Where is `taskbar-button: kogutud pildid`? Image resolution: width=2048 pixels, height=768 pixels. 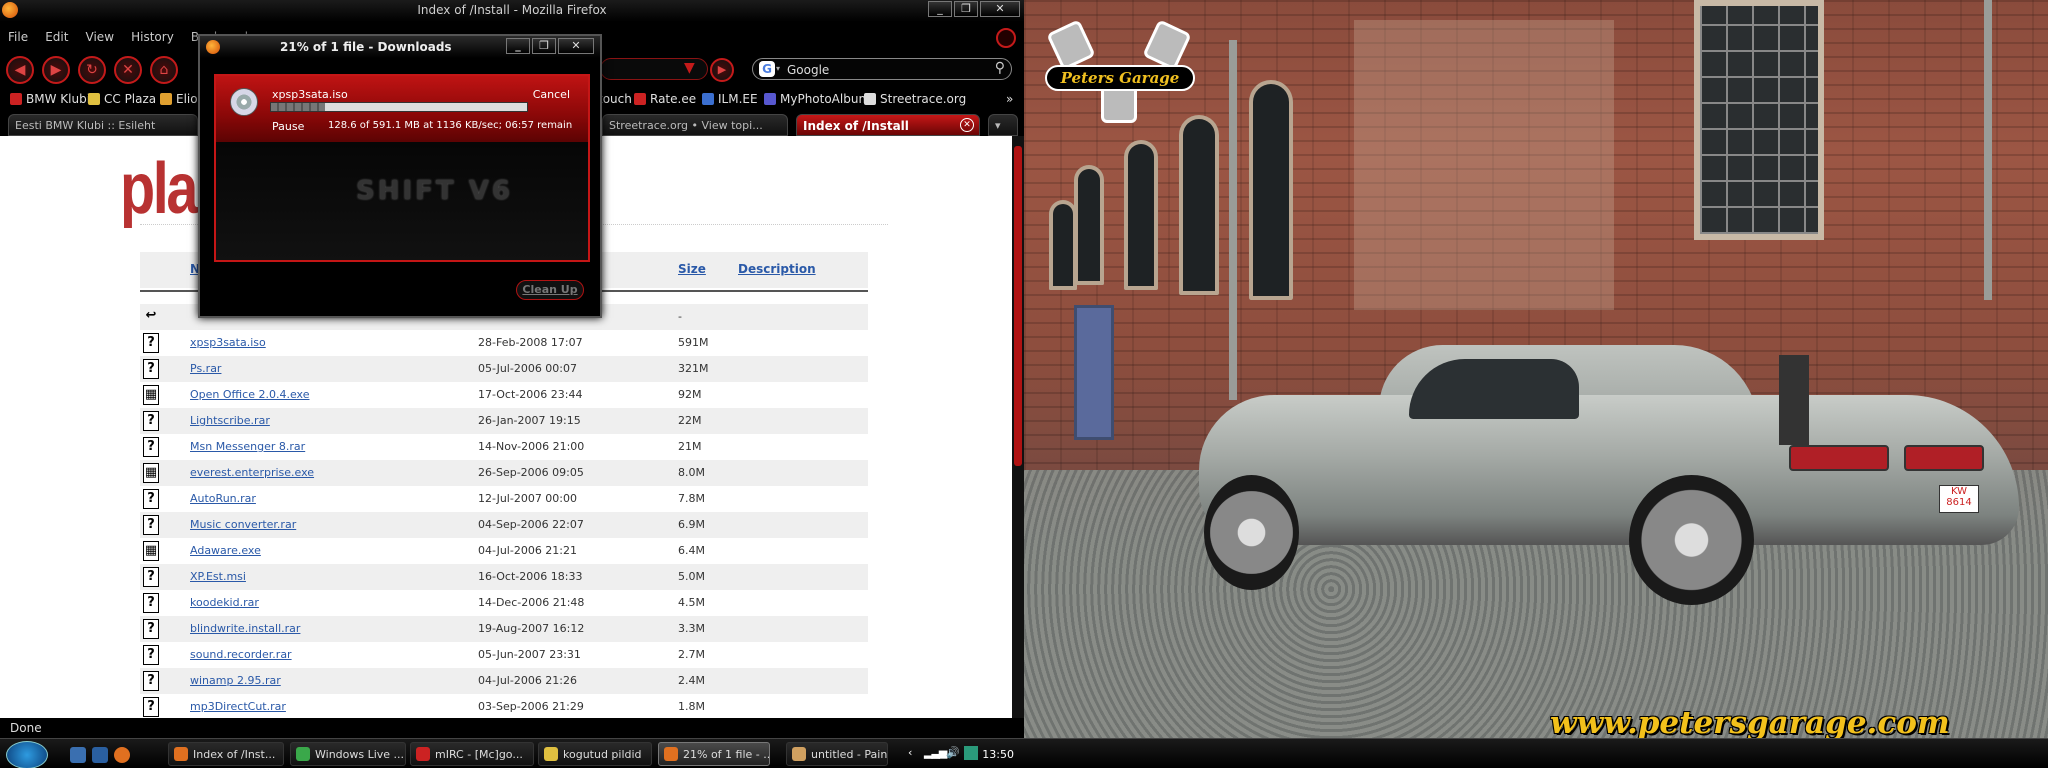
taskbar-button: kogutud pildid is located at coordinates (595, 754).